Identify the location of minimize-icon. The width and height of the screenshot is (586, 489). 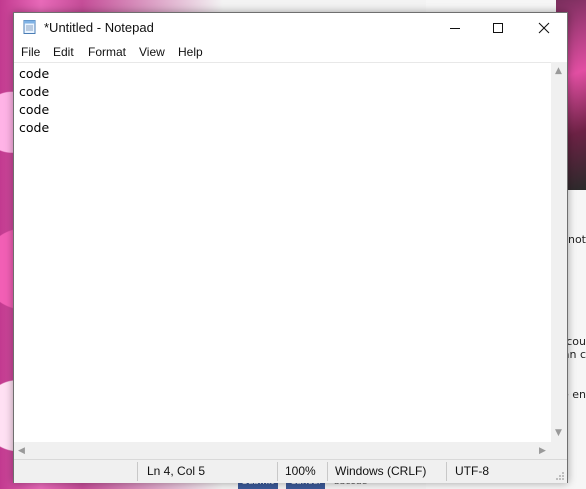
(455, 28).